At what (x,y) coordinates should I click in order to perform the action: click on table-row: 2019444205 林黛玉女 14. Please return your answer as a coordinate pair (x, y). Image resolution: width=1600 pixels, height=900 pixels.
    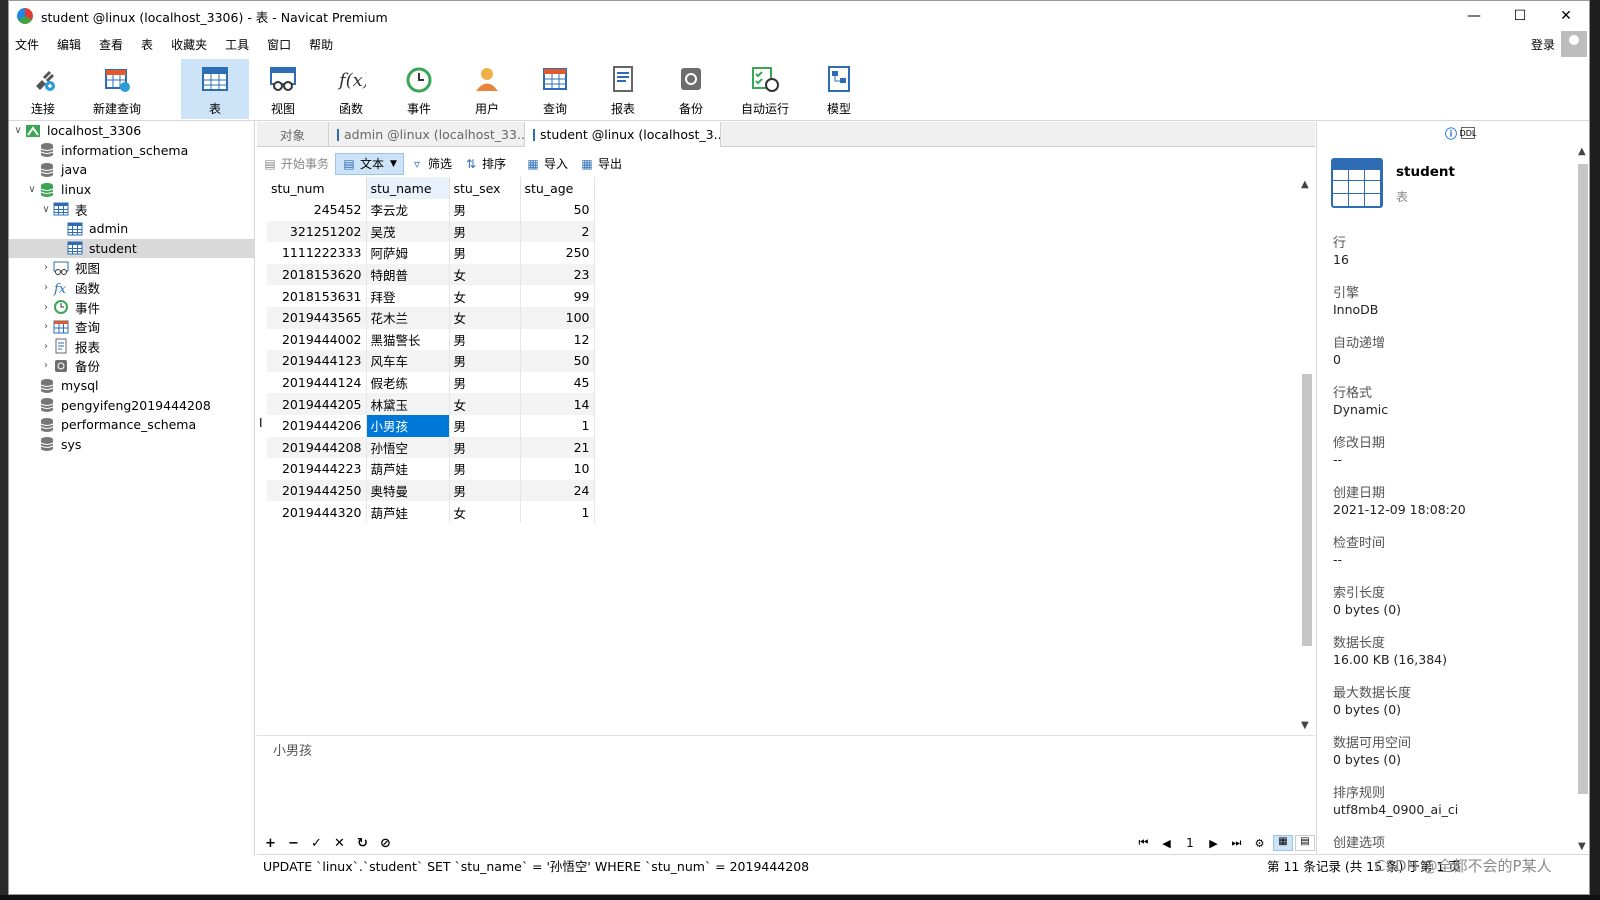
    Looking at the image, I should click on (431, 404).